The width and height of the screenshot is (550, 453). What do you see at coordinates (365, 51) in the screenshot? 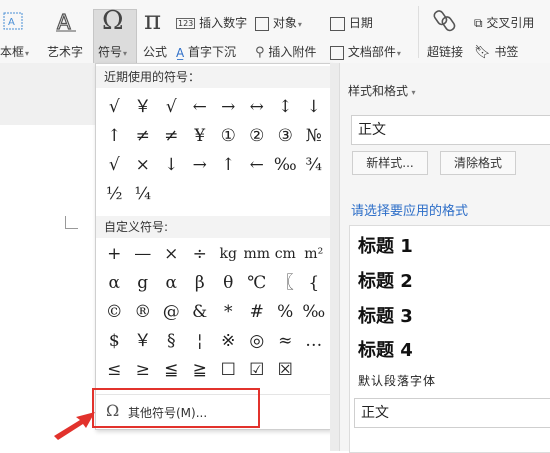
I see `doc-parts-button: 文档部件▾` at bounding box center [365, 51].